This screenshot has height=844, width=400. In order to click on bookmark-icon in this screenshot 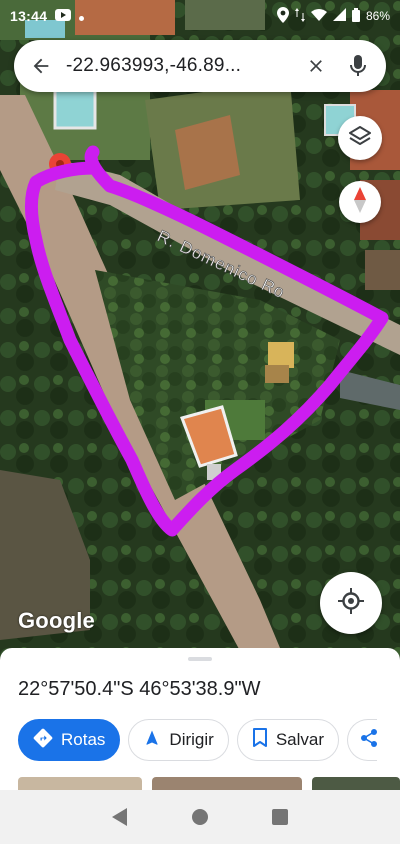, I will do `click(264, 740)`.